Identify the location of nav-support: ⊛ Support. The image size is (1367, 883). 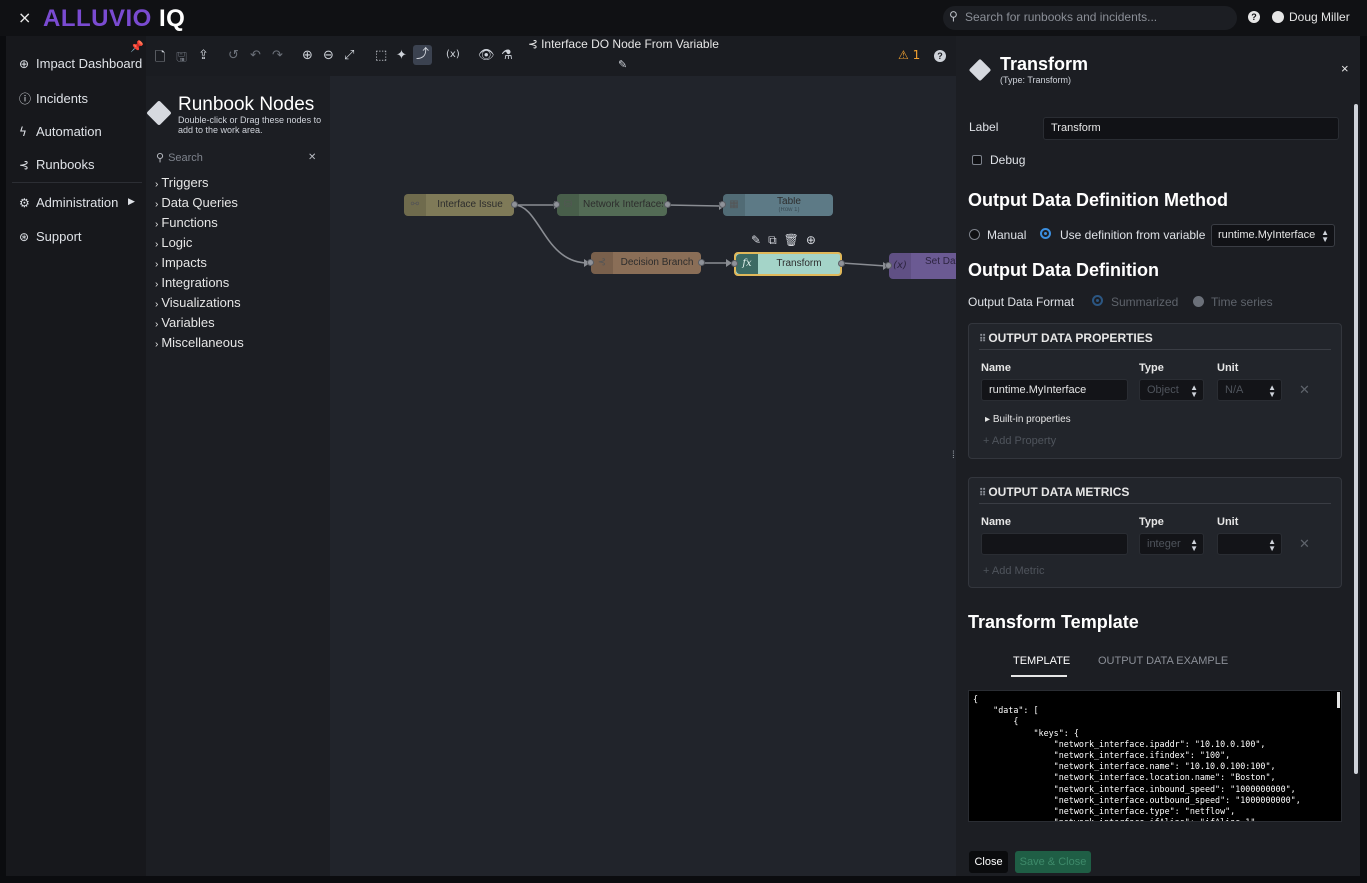
(50, 236).